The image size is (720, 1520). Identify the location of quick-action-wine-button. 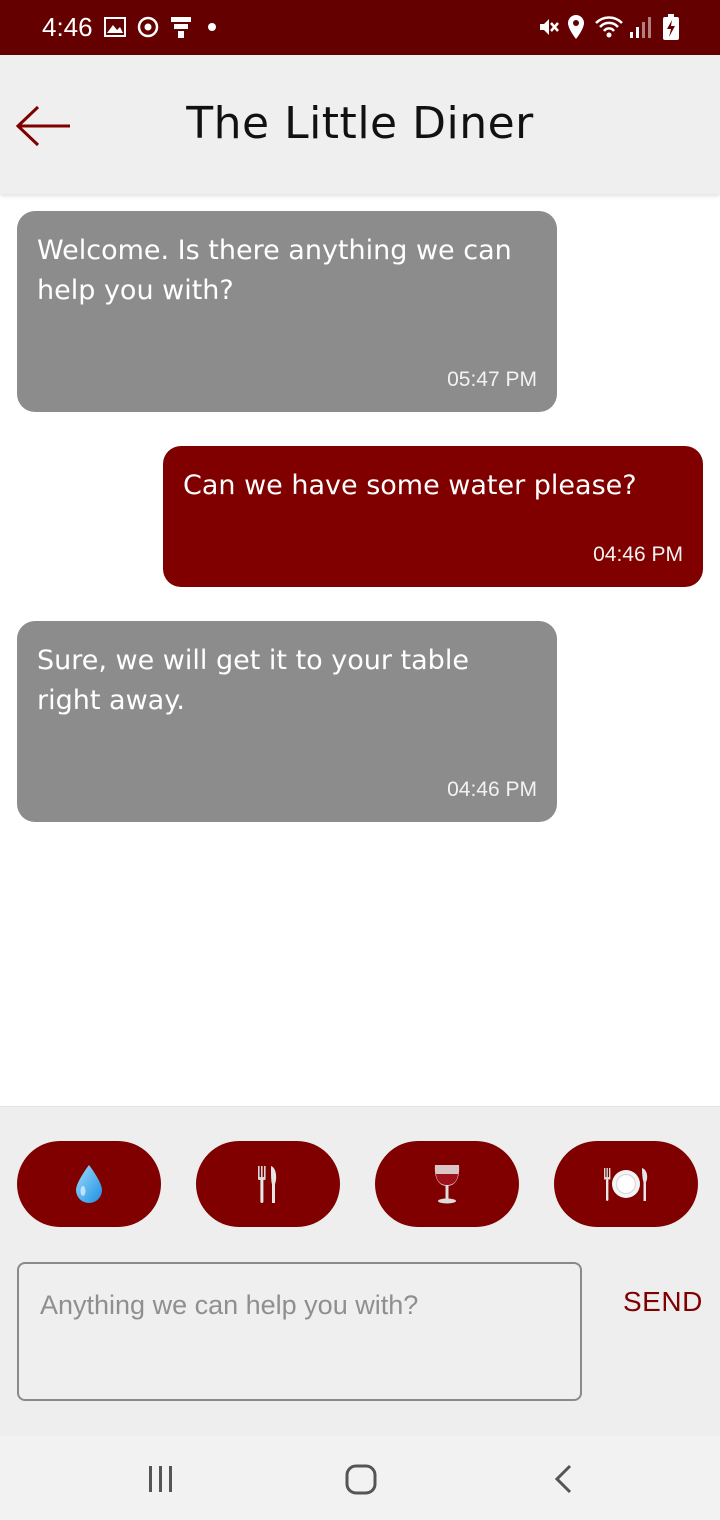
(447, 1184).